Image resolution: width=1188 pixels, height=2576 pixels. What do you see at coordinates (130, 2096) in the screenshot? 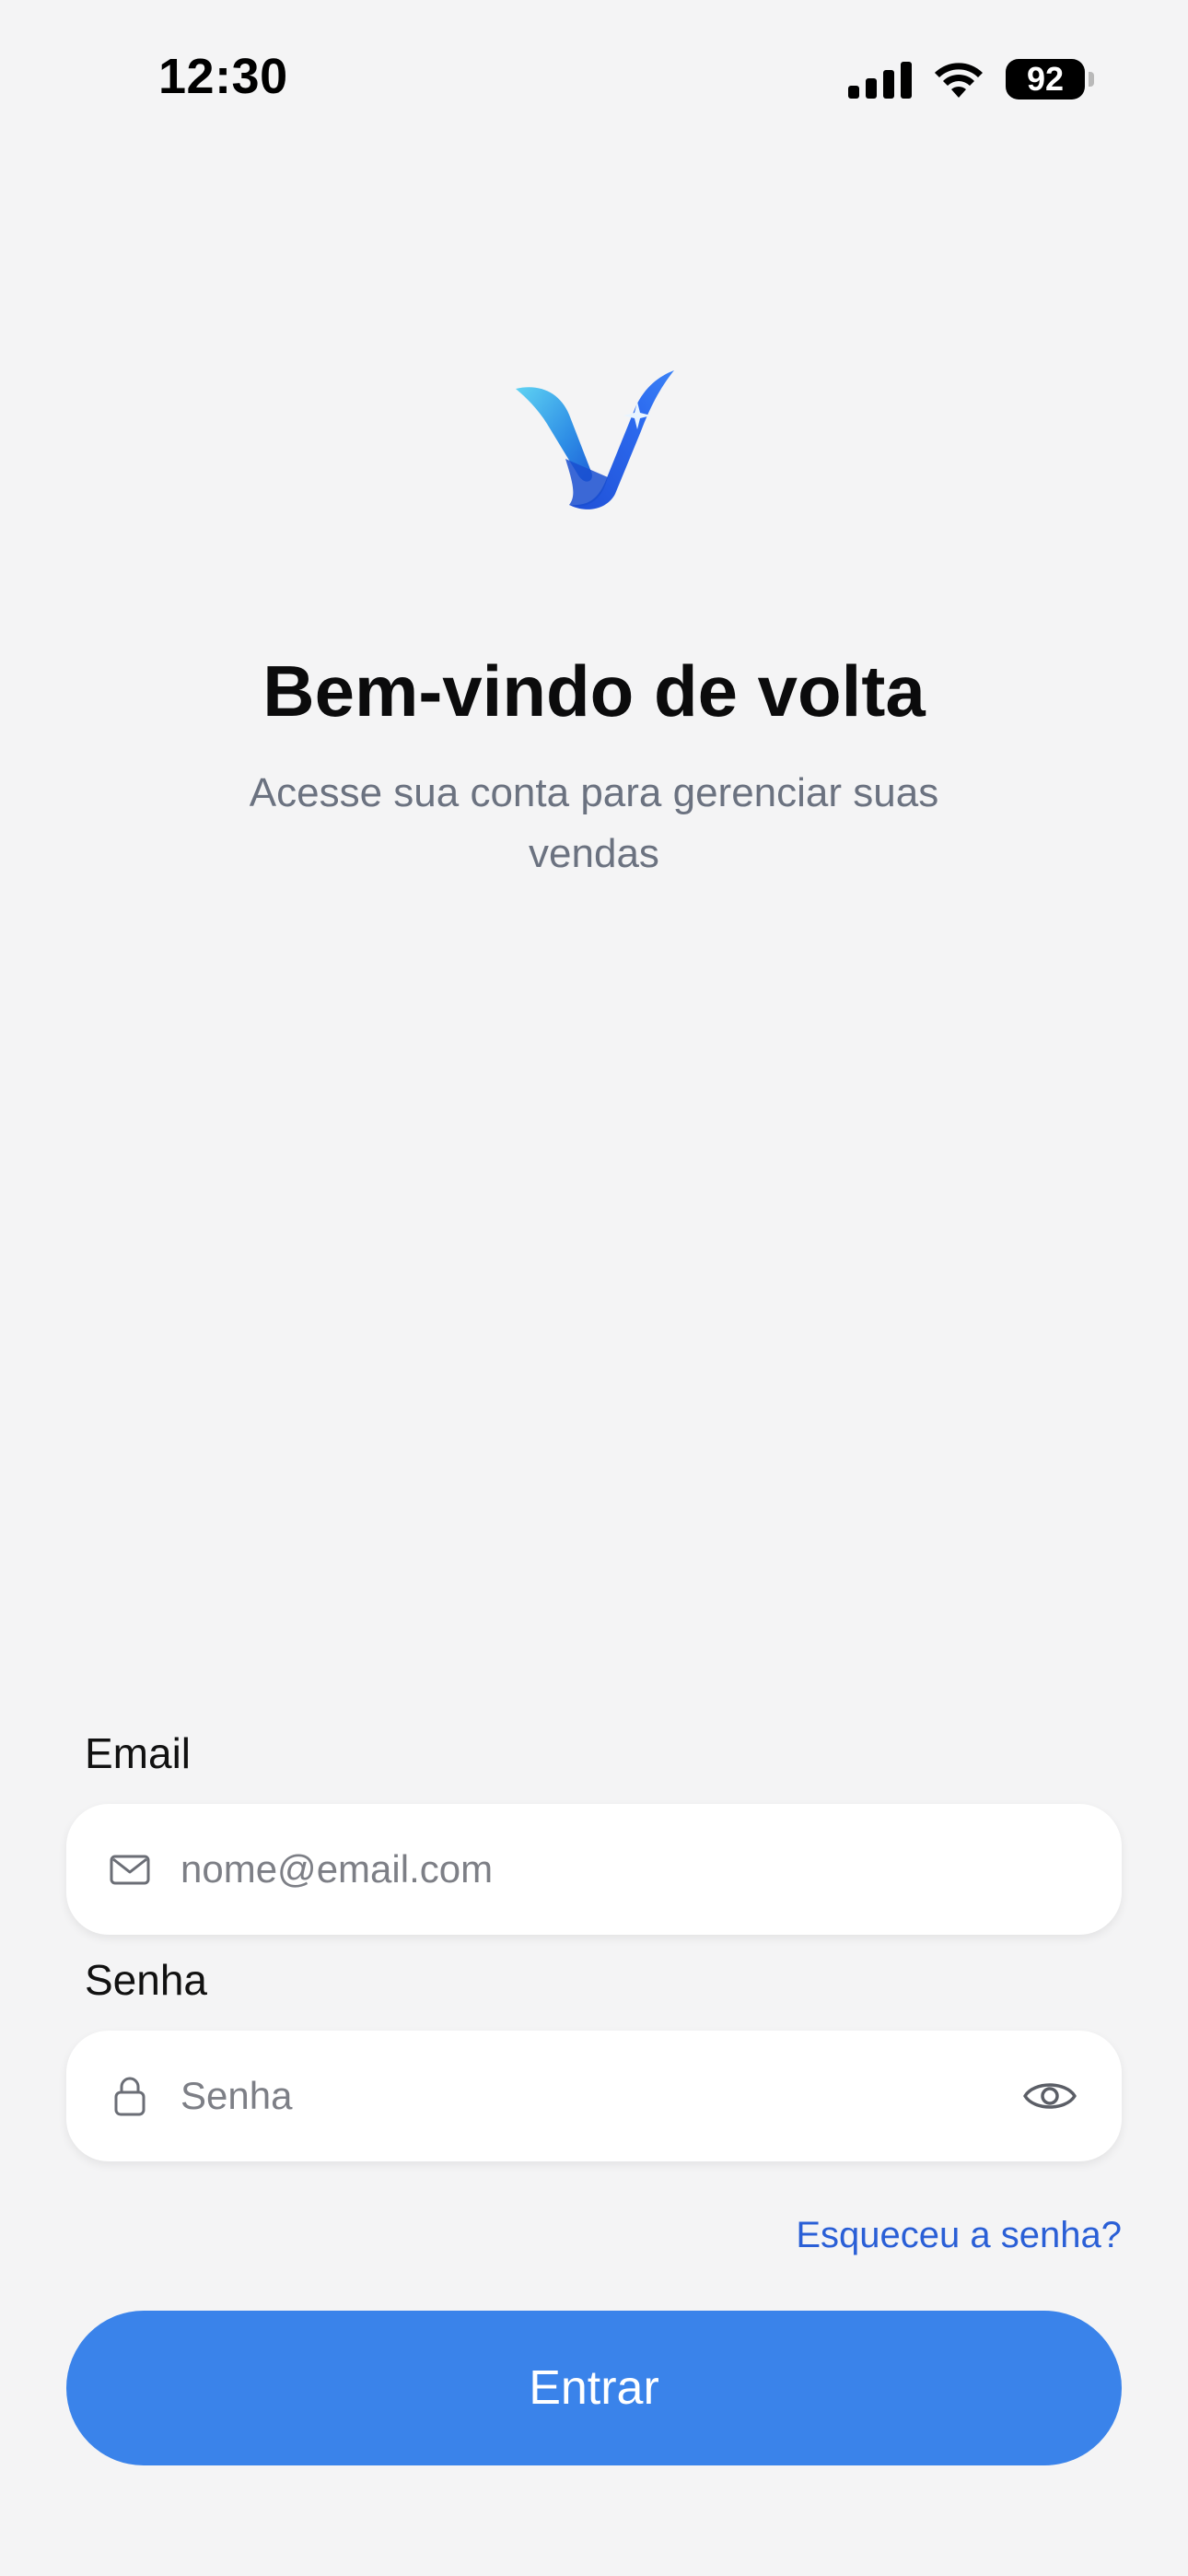
I see `lock-icon` at bounding box center [130, 2096].